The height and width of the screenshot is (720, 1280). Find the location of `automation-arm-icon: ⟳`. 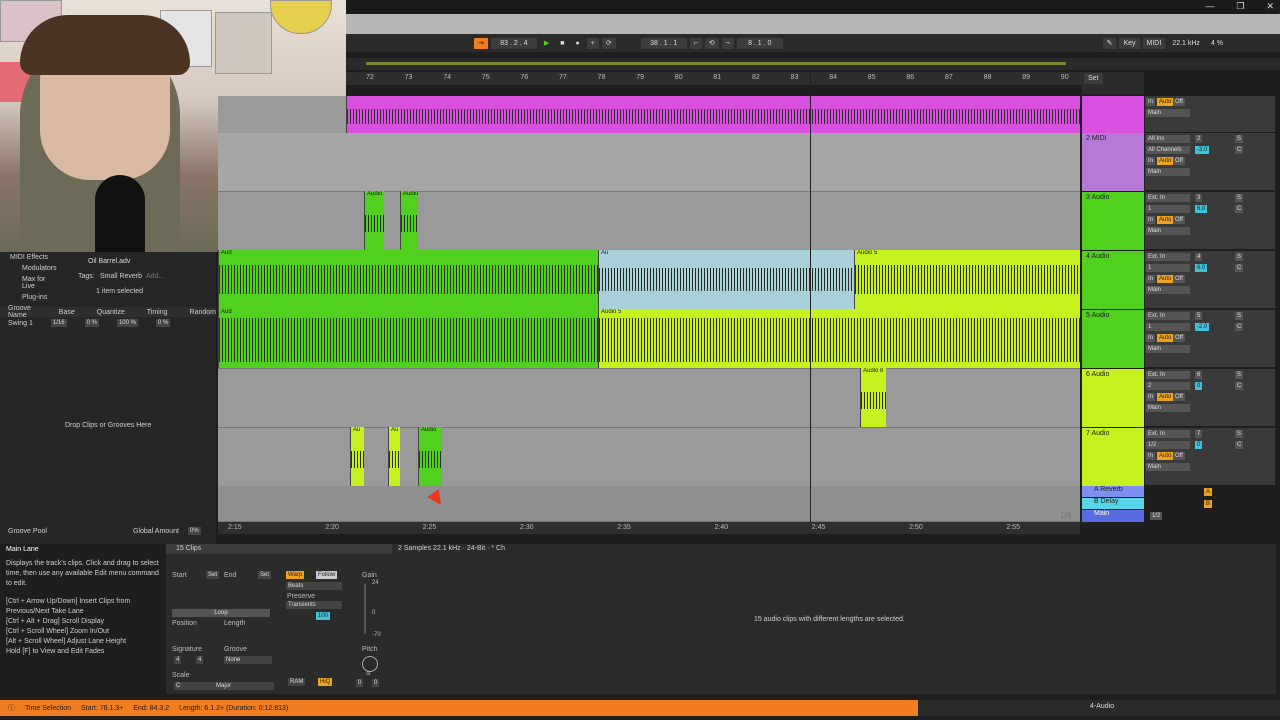

automation-arm-icon: ⟳ is located at coordinates (608, 43).